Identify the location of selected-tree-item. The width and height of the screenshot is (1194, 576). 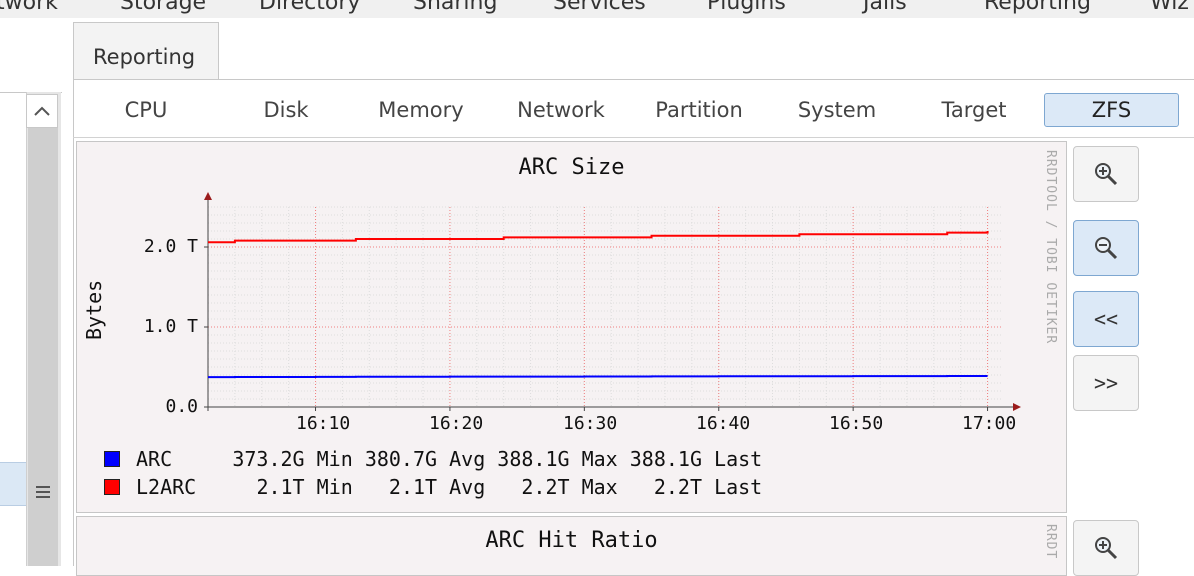
(13, 484).